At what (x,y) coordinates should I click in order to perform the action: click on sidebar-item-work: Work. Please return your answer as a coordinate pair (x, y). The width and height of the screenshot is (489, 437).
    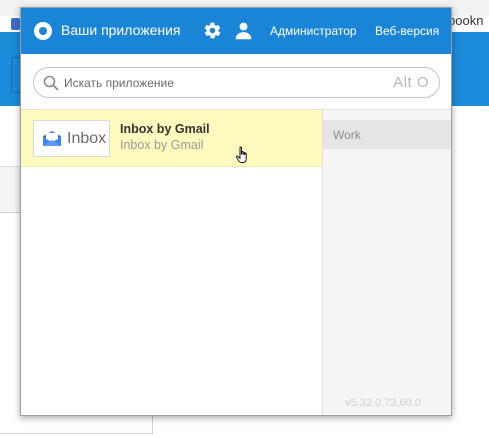
    Looking at the image, I should click on (387, 134).